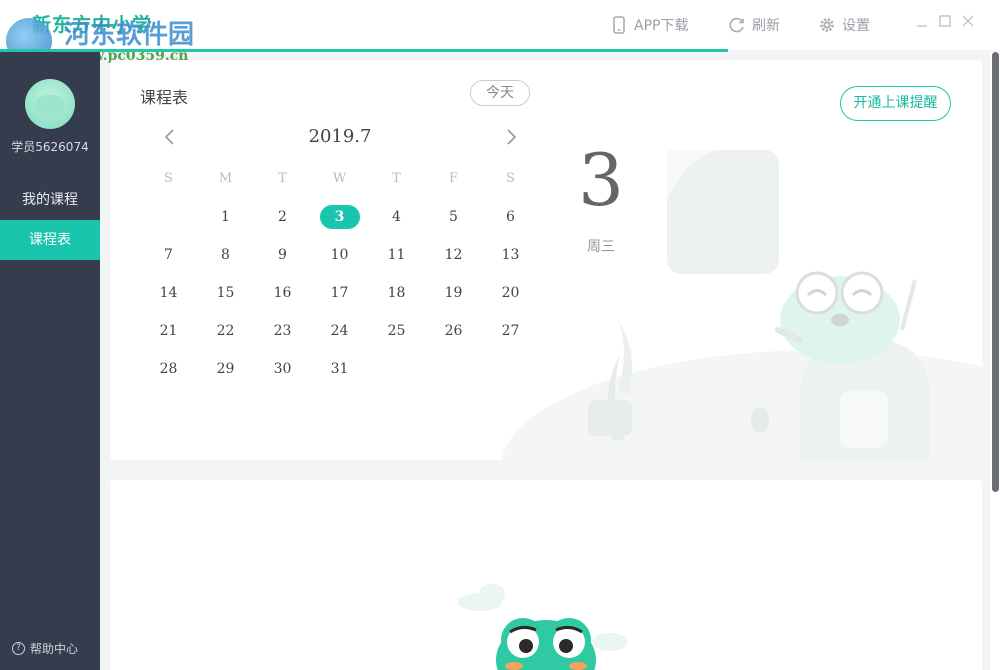 The width and height of the screenshot is (1000, 670). What do you see at coordinates (945, 21) in the screenshot?
I see `maximize-icon` at bounding box center [945, 21].